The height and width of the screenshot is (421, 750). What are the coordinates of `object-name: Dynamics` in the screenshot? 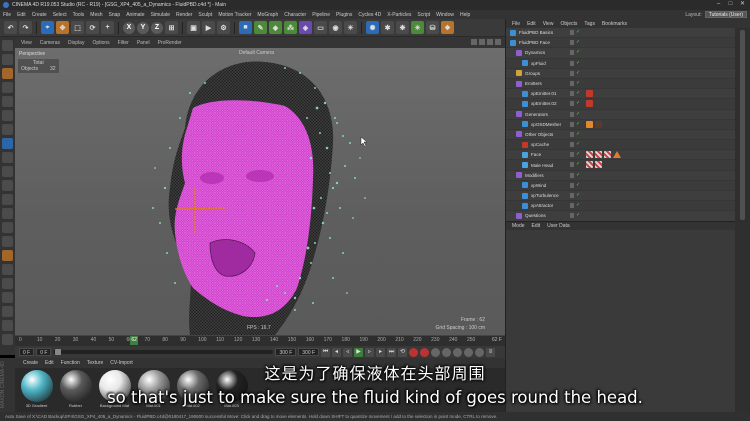 It's located at (535, 52).